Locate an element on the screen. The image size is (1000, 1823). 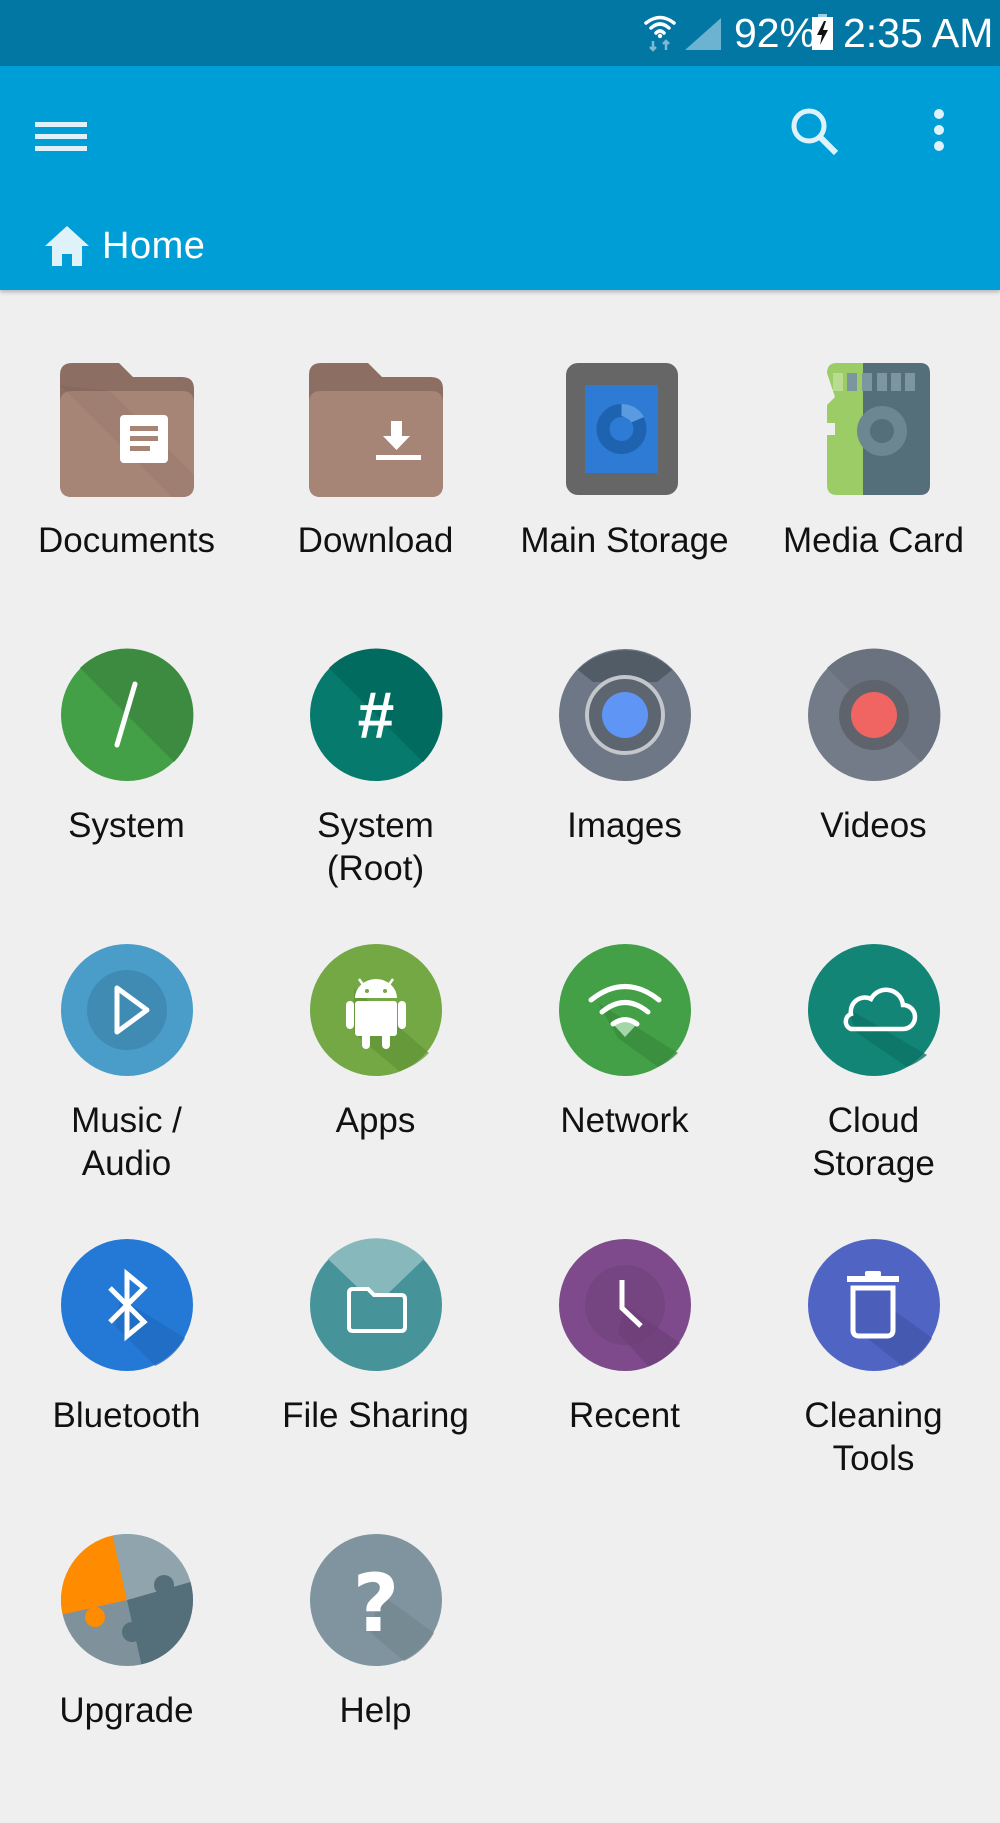
location-file-sharing: File Sharing is located at coordinates (375, 1383).